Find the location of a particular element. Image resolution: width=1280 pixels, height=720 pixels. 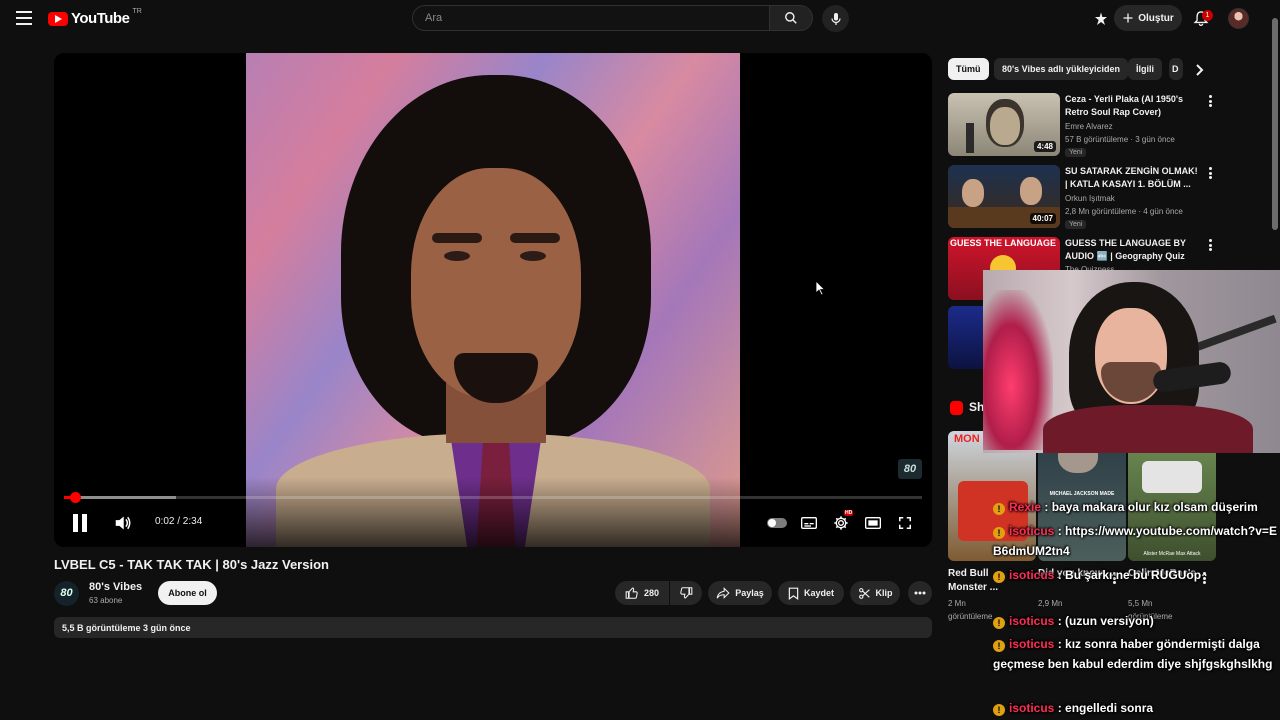

fullscreen-button is located at coordinates (905, 523).